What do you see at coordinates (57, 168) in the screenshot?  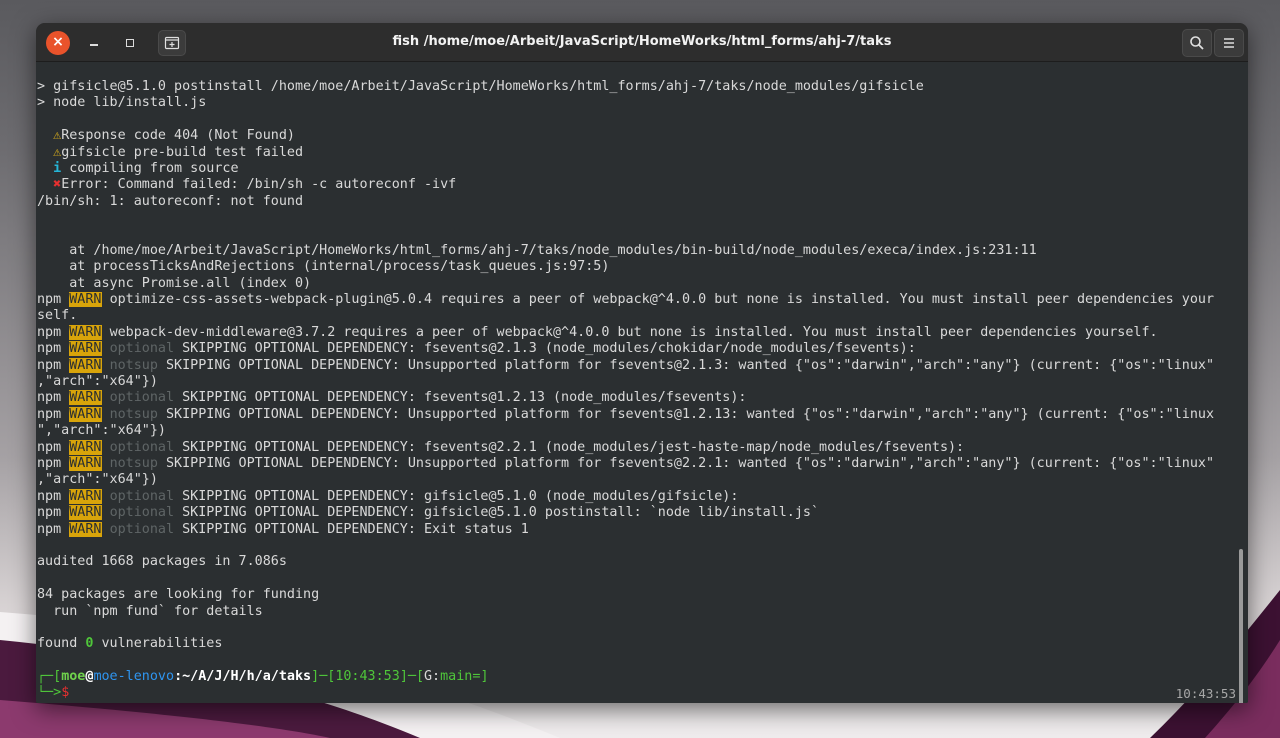 I see `info-icon: i` at bounding box center [57, 168].